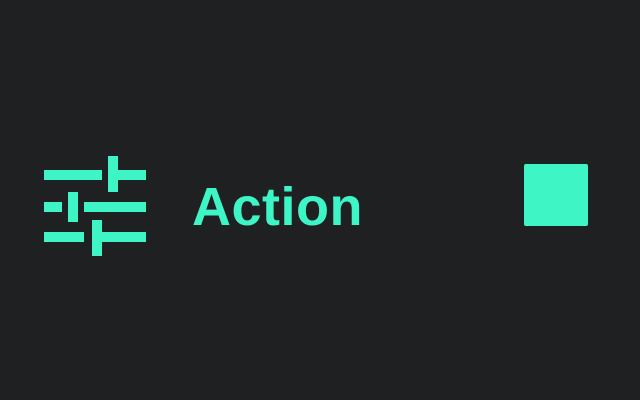 This screenshot has width=640, height=400. Describe the element at coordinates (277, 207) in the screenshot. I see `action-label: Action` at that location.